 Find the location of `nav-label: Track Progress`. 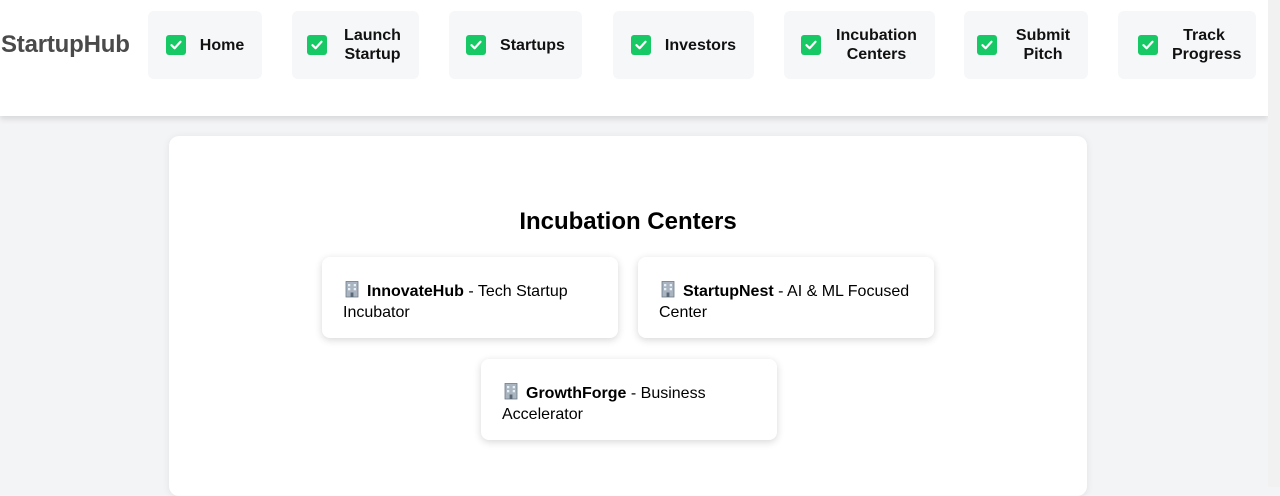

nav-label: Track Progress is located at coordinates (1207, 45).